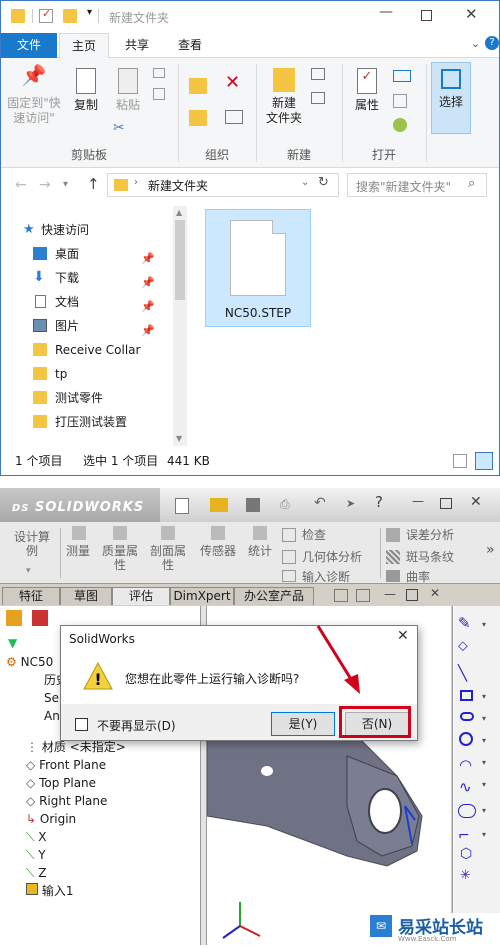 This screenshot has width=500, height=948. What do you see at coordinates (168, 558) in the screenshot?
I see `section-properties-button: 剖面属 性` at bounding box center [168, 558].